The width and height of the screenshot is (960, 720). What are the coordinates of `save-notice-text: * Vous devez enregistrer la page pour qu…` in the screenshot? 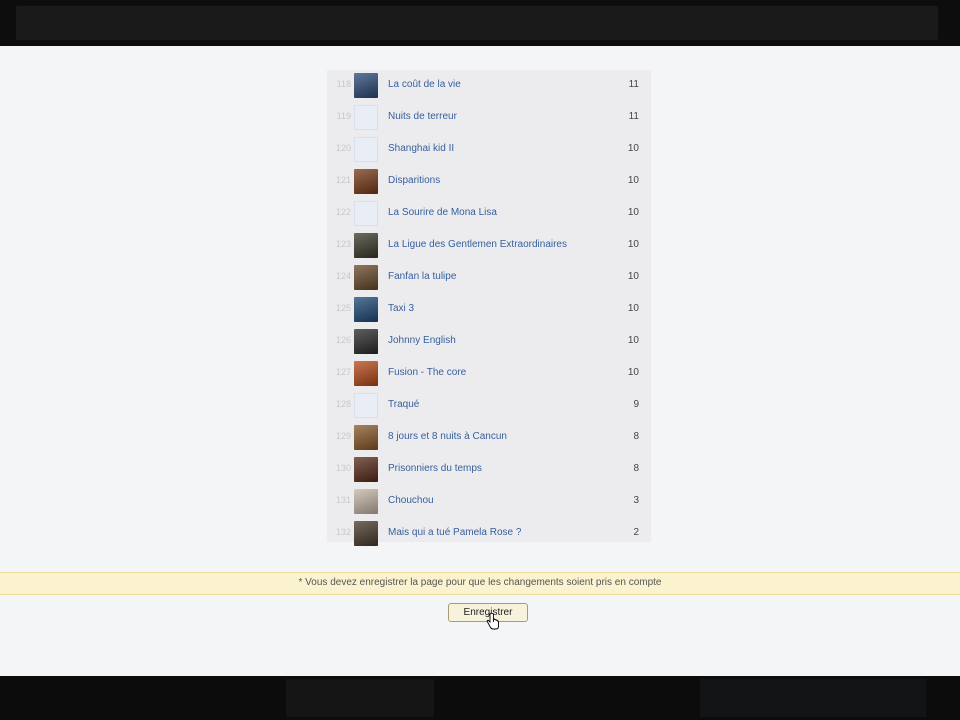 It's located at (480, 582).